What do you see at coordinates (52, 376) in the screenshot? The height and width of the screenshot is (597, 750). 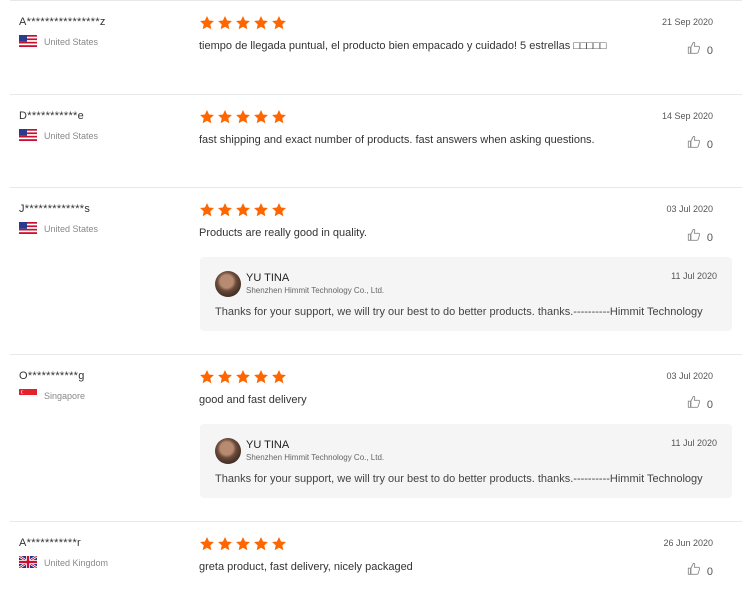 I see `reviewer-name: O***********g` at bounding box center [52, 376].